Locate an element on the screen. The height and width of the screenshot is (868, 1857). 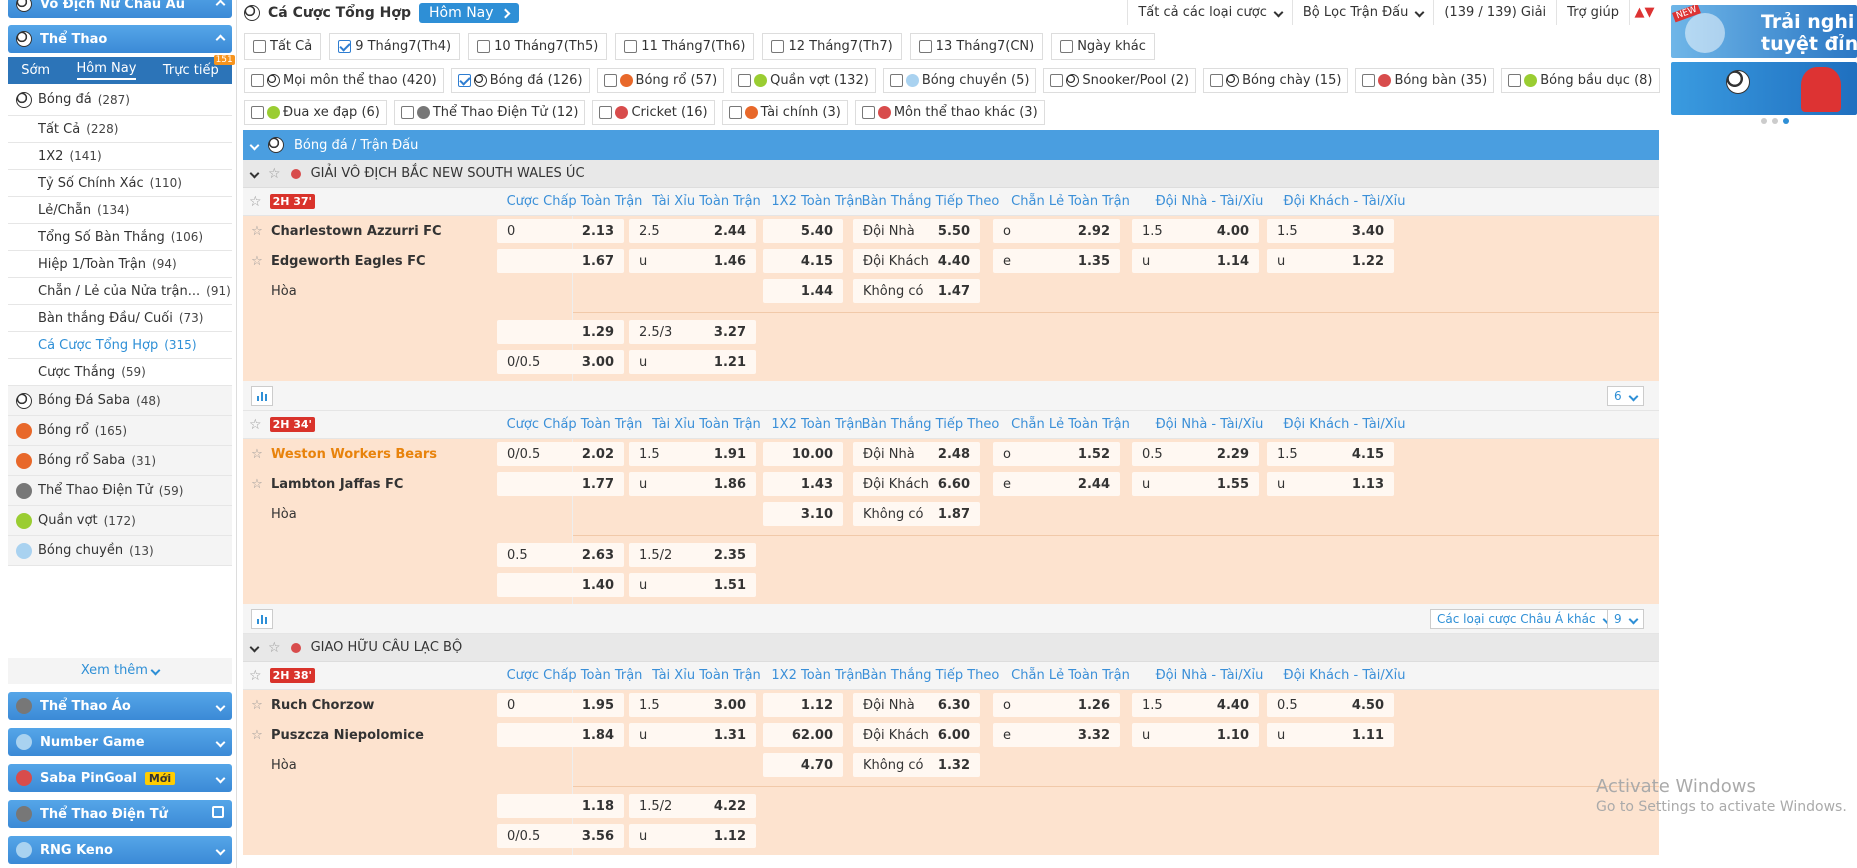
odds-cell: 4.70 is located at coordinates (803, 765).